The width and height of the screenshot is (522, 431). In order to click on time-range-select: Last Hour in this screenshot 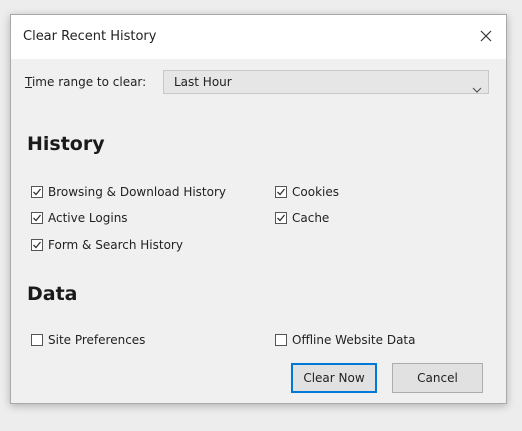, I will do `click(326, 82)`.